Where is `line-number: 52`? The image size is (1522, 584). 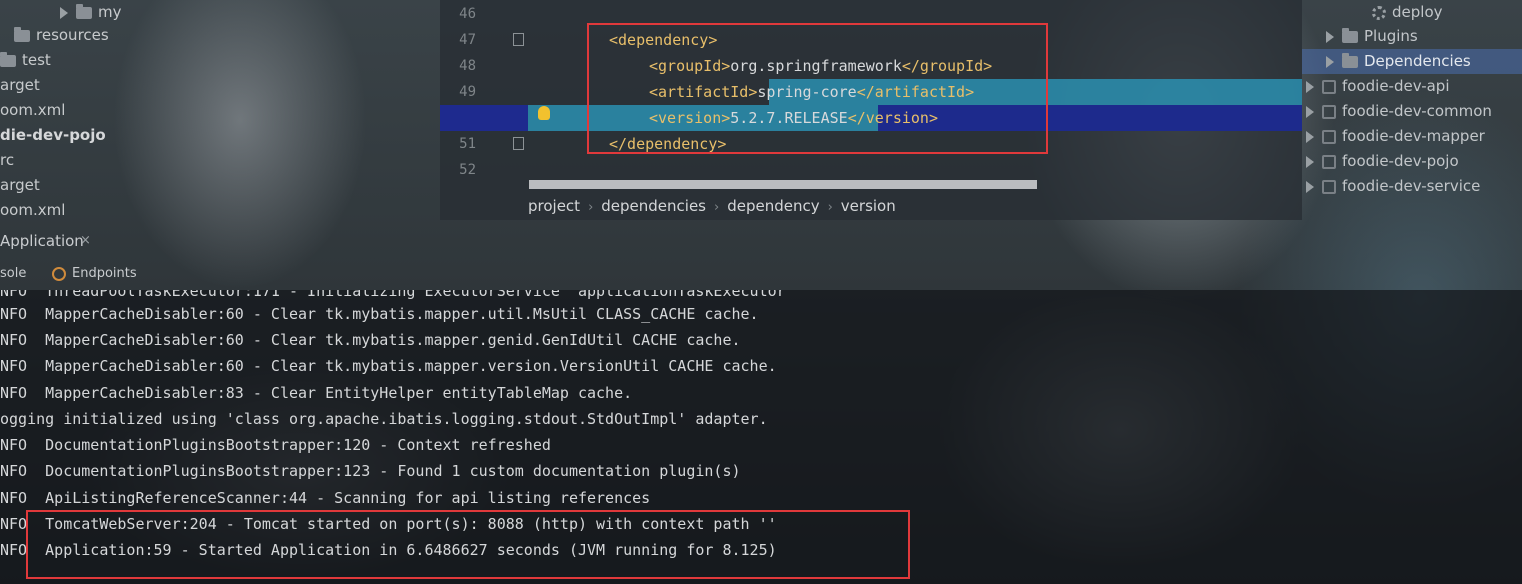 line-number: 52 is located at coordinates (467, 170).